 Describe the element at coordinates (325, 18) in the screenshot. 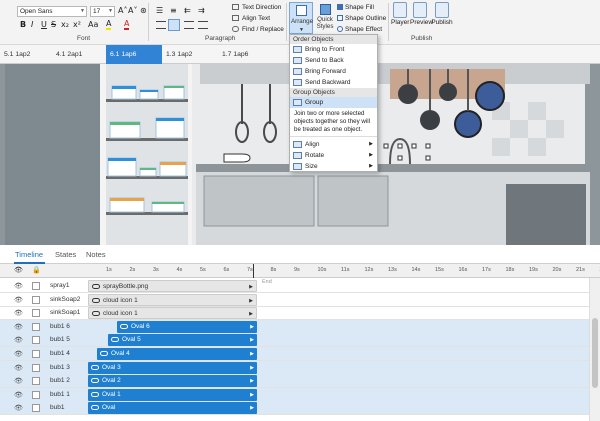

I see `quick-styles-button: Quick Styles` at that location.